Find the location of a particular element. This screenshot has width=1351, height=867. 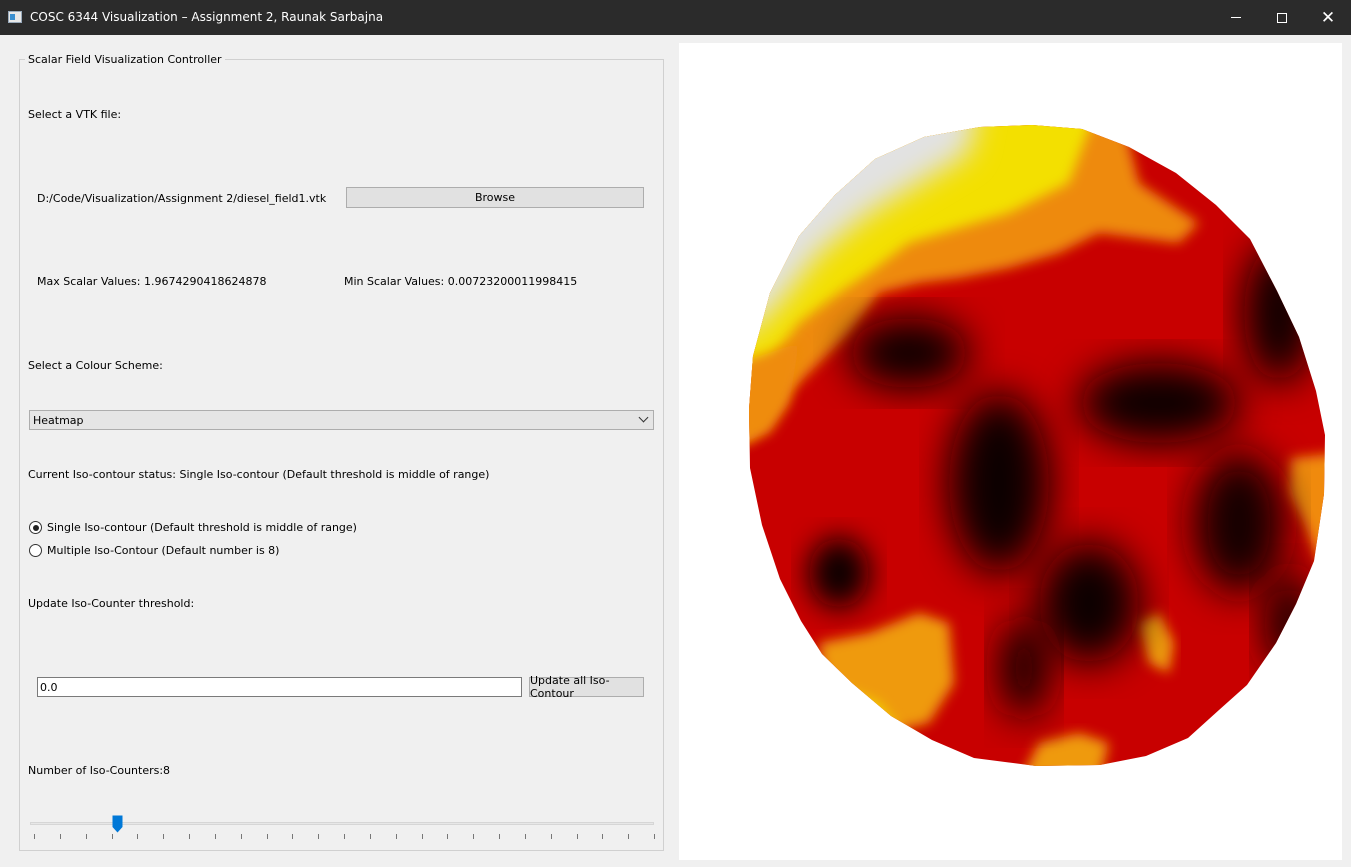

maximize-button is located at coordinates (1282, 17).